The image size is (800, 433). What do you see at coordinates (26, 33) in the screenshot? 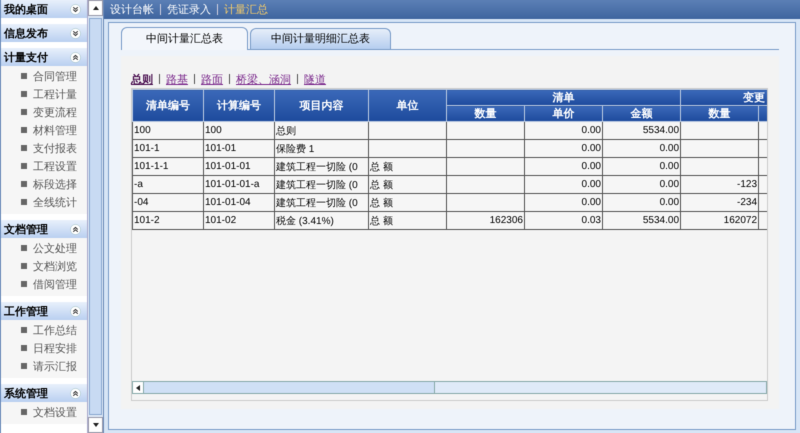
I see `group-title: 信息发布` at bounding box center [26, 33].